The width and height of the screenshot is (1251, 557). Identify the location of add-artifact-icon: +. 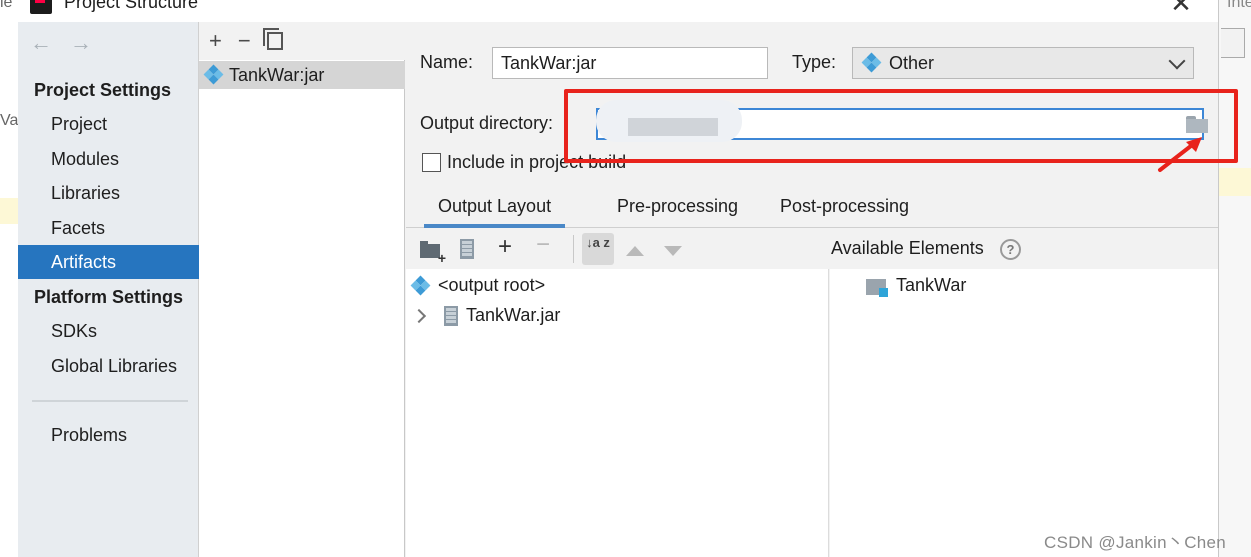
(215, 41).